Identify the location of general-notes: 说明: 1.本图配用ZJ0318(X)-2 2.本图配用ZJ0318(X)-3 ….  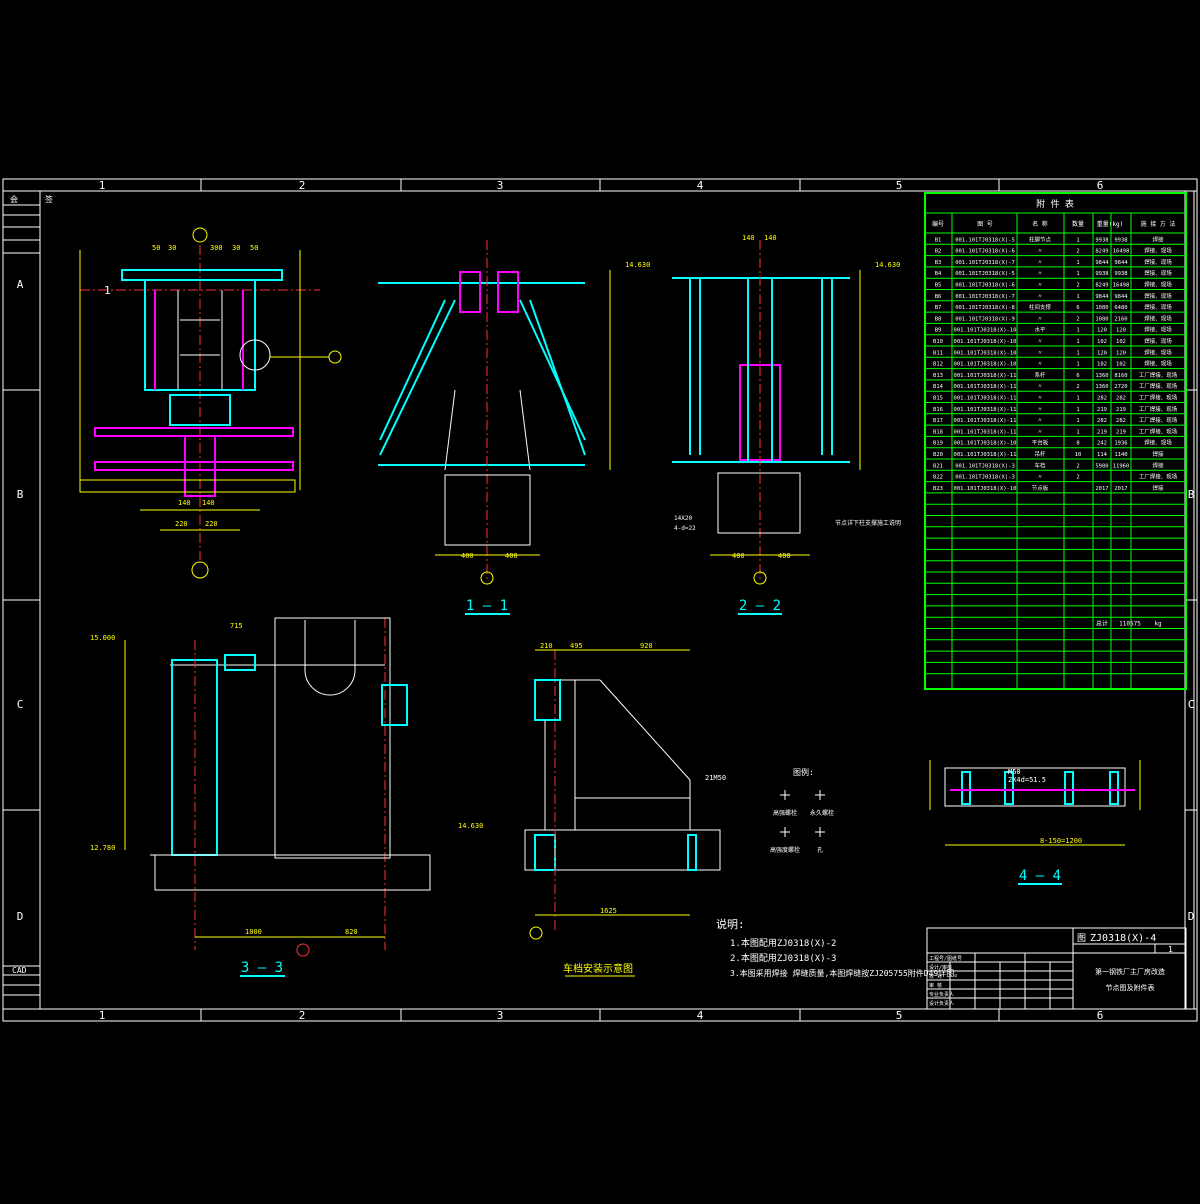
(839, 947).